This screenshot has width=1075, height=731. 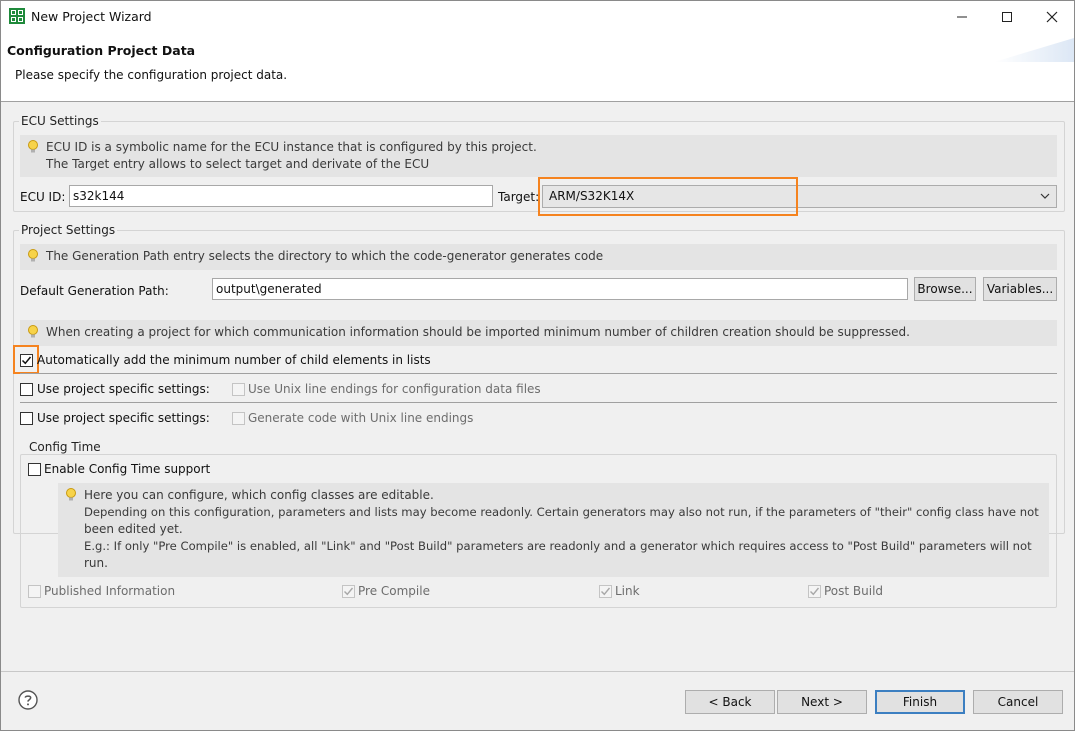 What do you see at coordinates (1018, 702) in the screenshot?
I see `cancel-button: Cancel` at bounding box center [1018, 702].